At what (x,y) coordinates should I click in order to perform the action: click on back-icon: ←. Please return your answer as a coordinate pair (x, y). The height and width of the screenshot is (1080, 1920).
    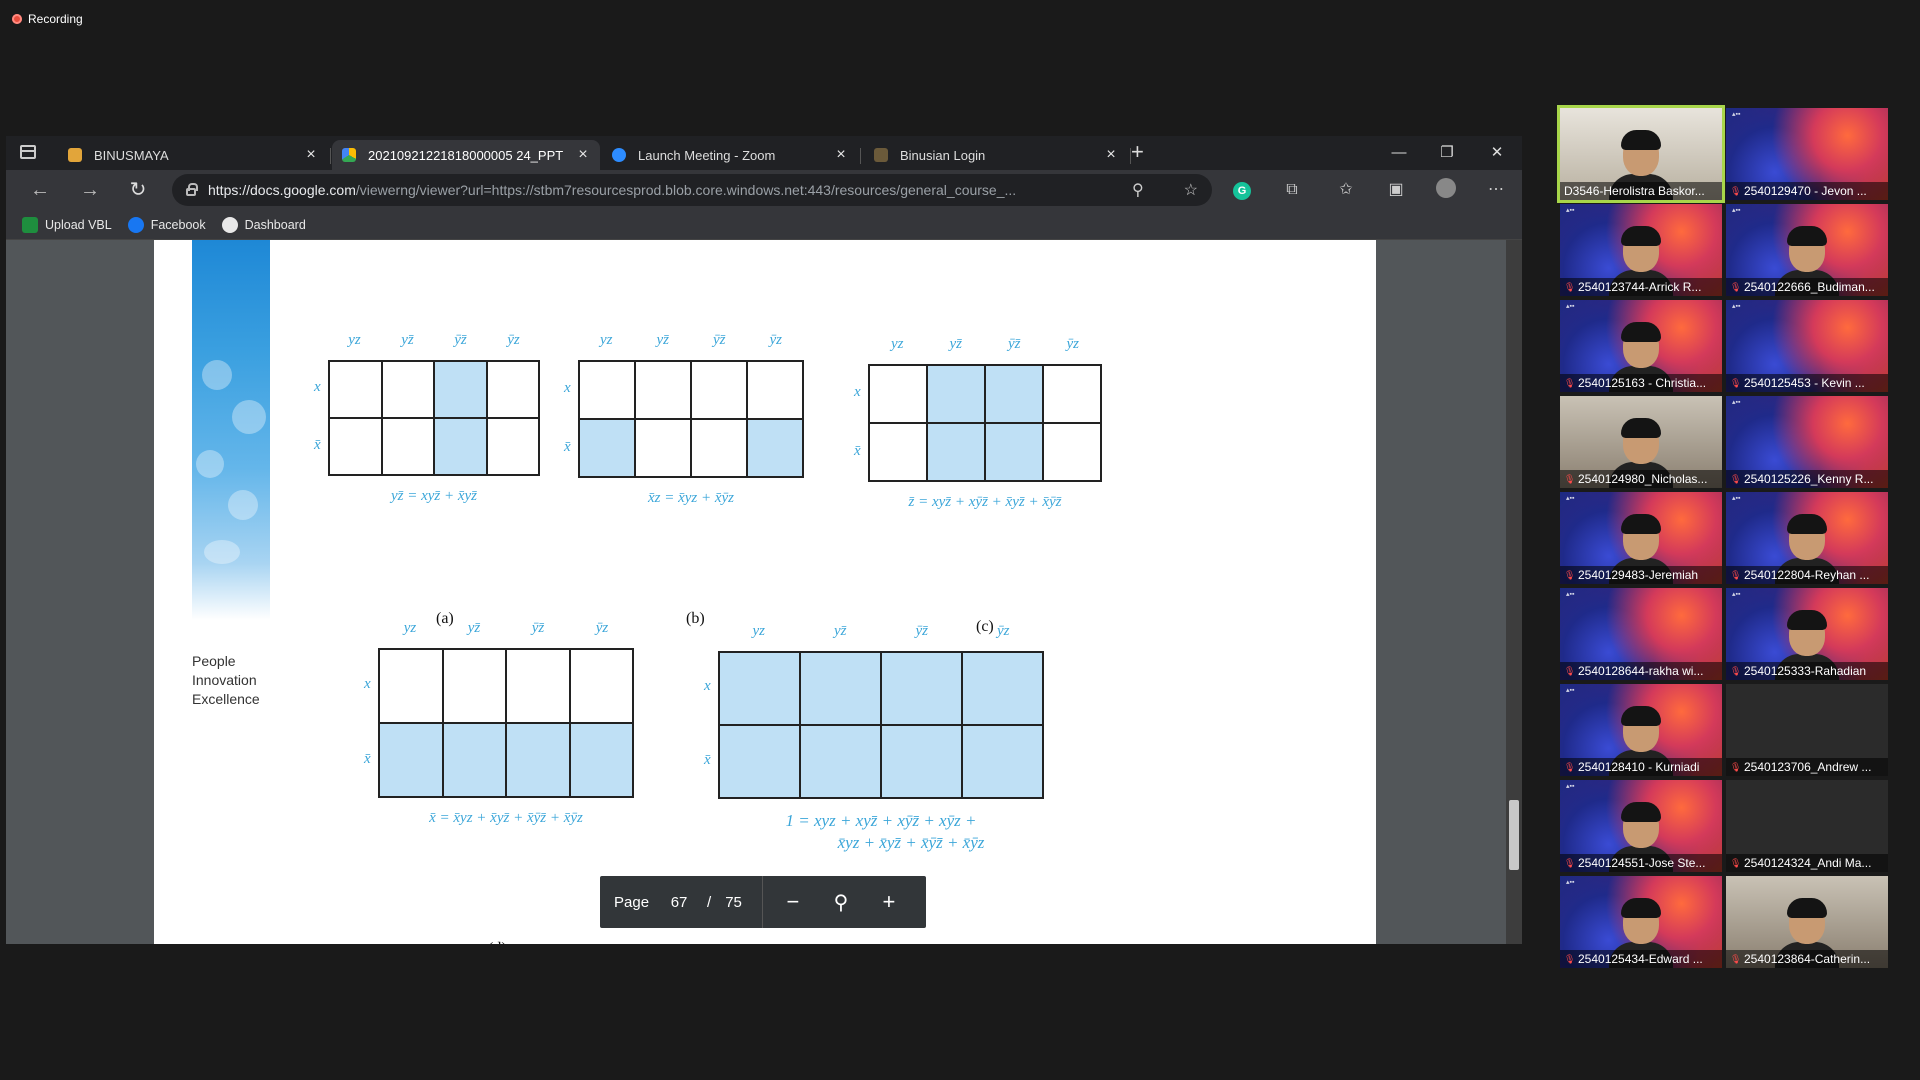
    Looking at the image, I should click on (40, 190).